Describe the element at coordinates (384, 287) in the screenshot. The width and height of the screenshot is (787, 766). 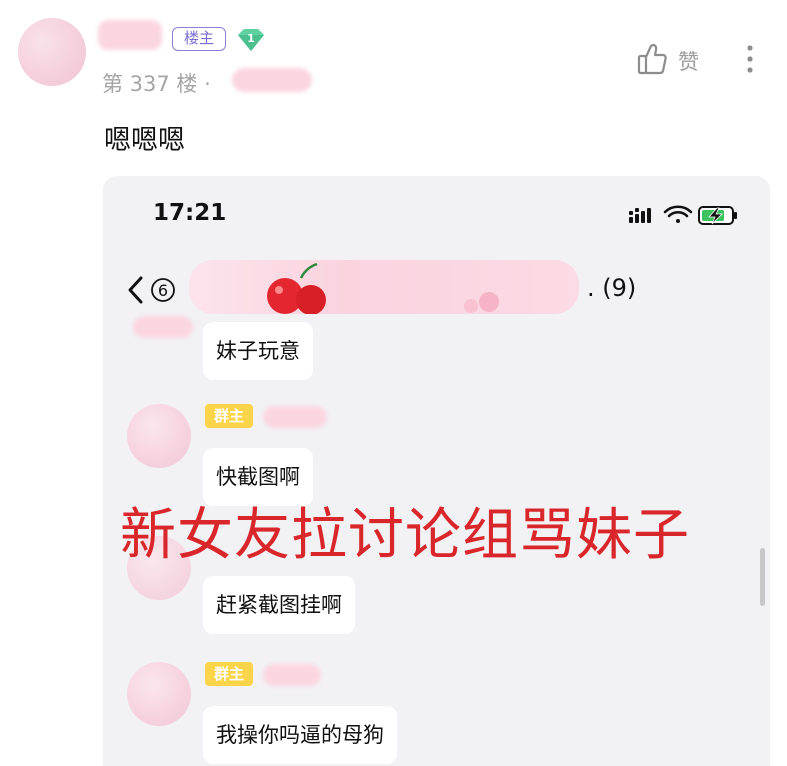
I see `group-name-blurred` at that location.